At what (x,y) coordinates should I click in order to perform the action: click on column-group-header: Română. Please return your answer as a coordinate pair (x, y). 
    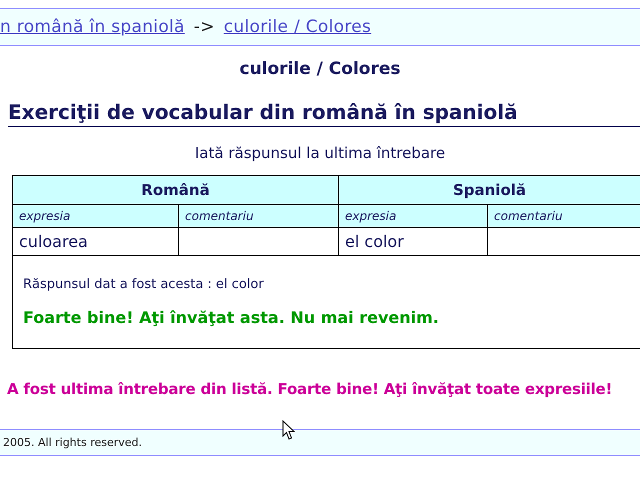
    Looking at the image, I should click on (175, 190).